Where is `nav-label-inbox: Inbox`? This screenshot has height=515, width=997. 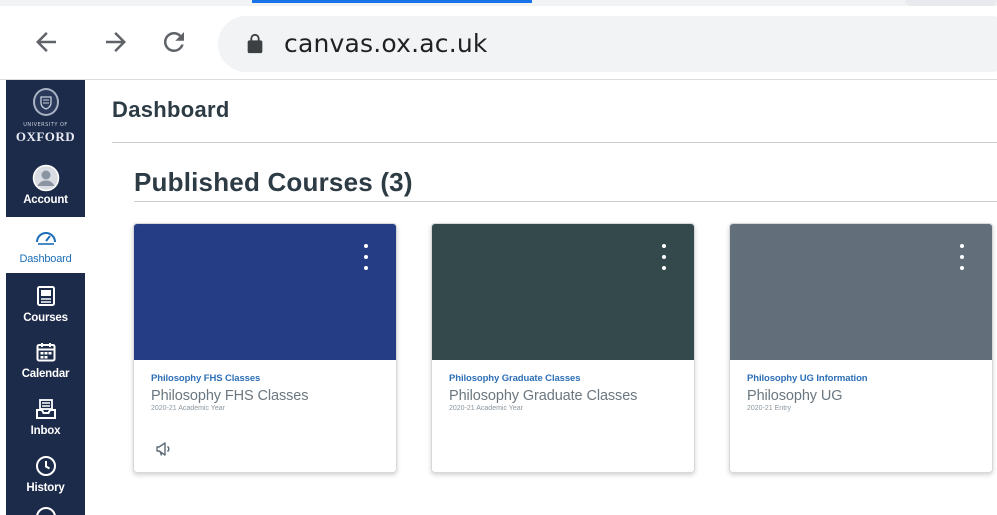
nav-label-inbox: Inbox is located at coordinates (45, 431).